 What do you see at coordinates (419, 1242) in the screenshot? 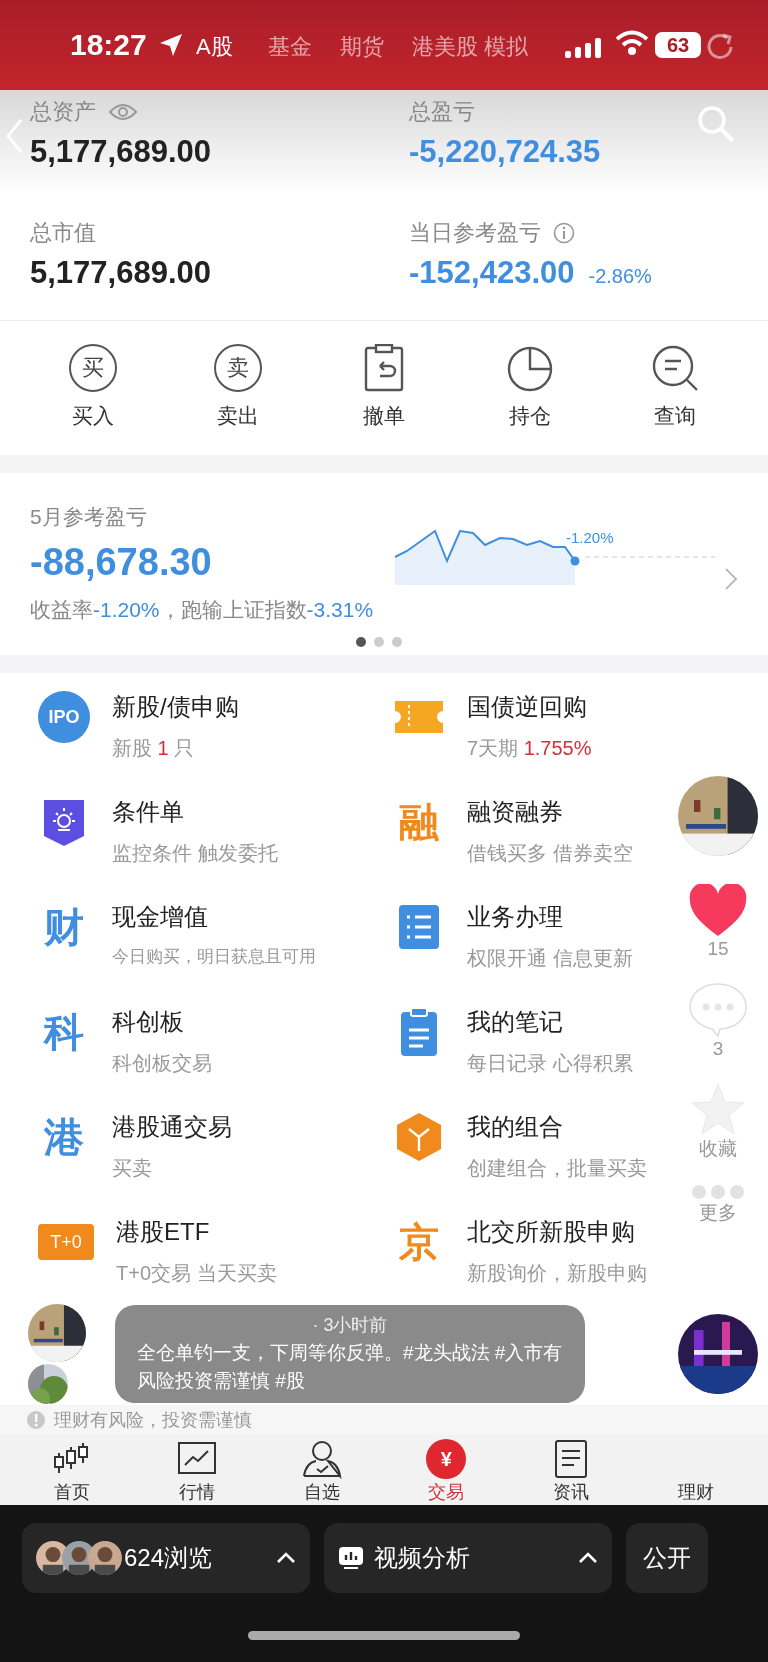
I see `service-icon: 京` at bounding box center [419, 1242].